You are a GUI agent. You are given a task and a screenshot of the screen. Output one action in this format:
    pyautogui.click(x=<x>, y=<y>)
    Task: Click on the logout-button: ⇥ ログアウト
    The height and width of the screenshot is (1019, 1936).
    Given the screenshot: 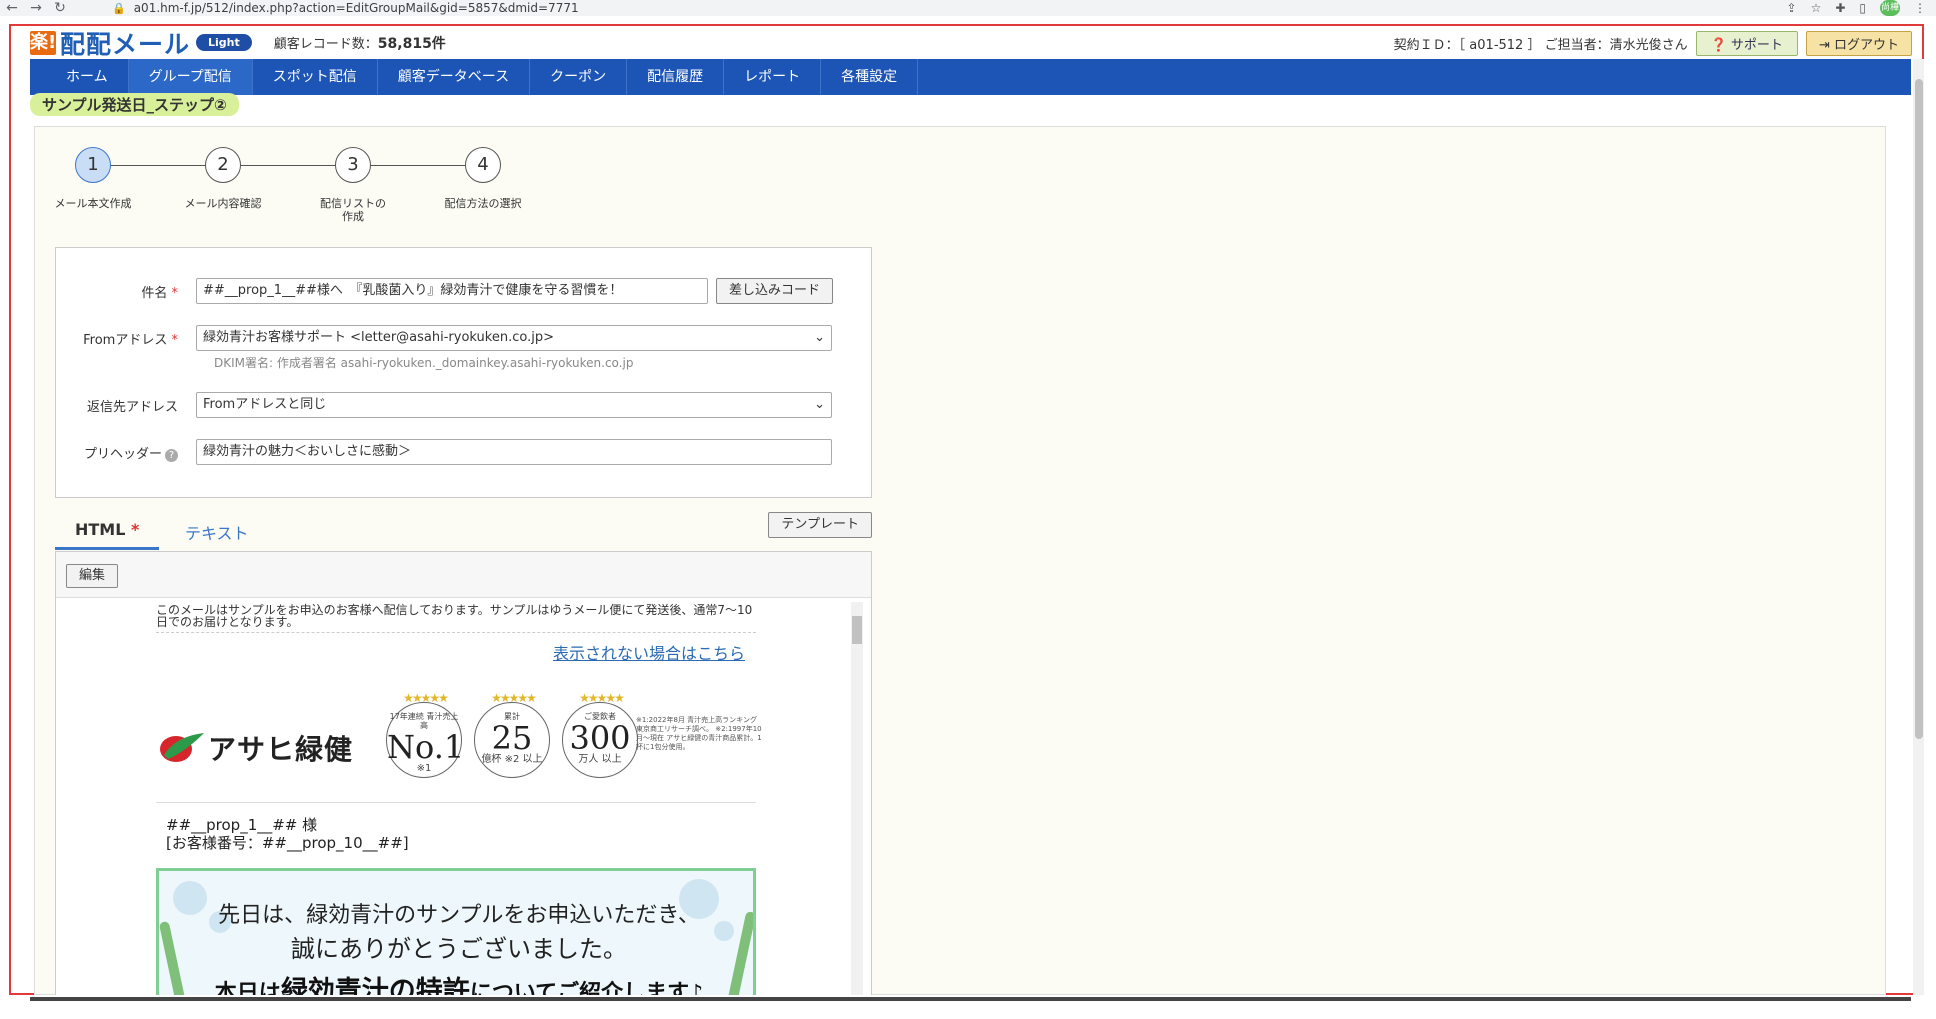 What is the action you would take?
    pyautogui.click(x=1858, y=43)
    